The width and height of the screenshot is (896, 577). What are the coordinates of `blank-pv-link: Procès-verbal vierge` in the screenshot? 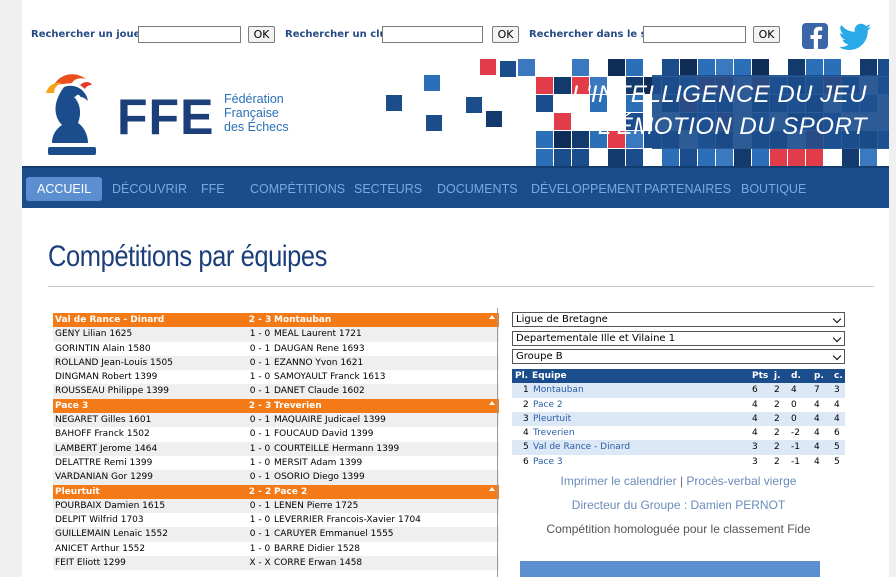 It's located at (741, 481).